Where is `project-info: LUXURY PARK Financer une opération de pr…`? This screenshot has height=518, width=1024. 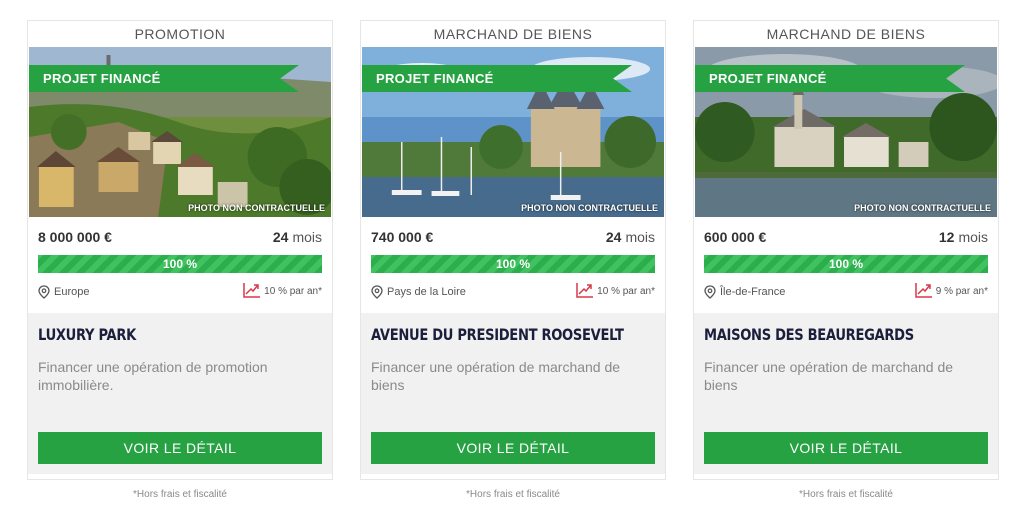 project-info: LUXURY PARK Financer une opération de pr… is located at coordinates (180, 369).